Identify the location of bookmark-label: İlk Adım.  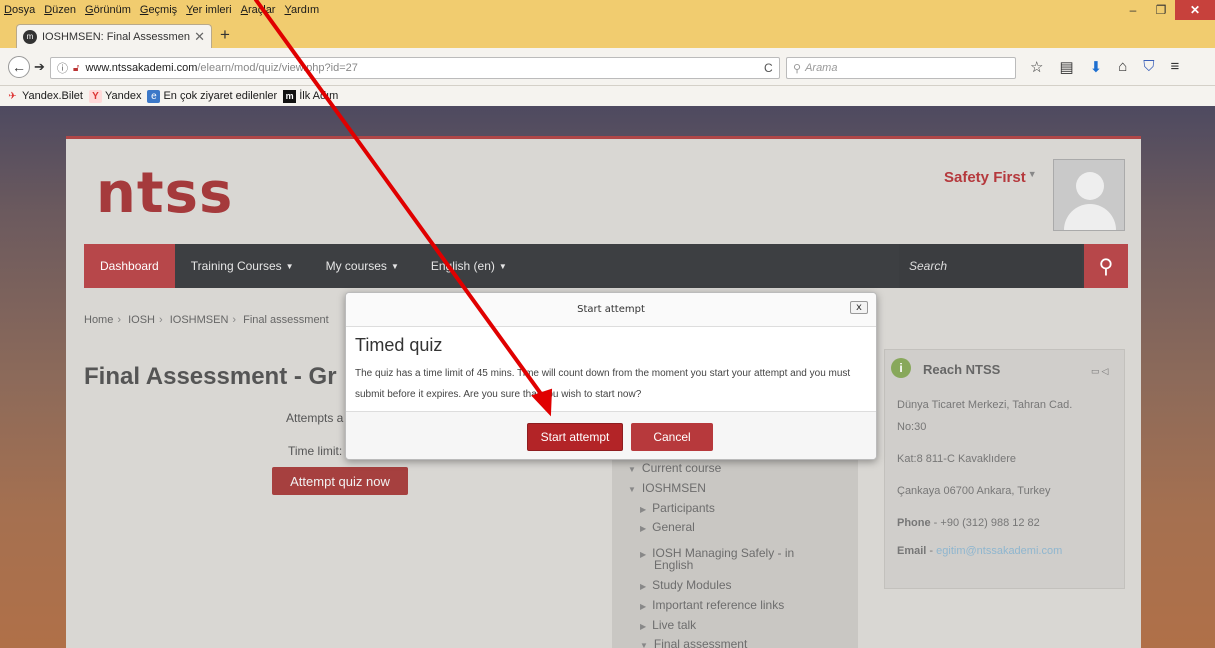
(319, 96).